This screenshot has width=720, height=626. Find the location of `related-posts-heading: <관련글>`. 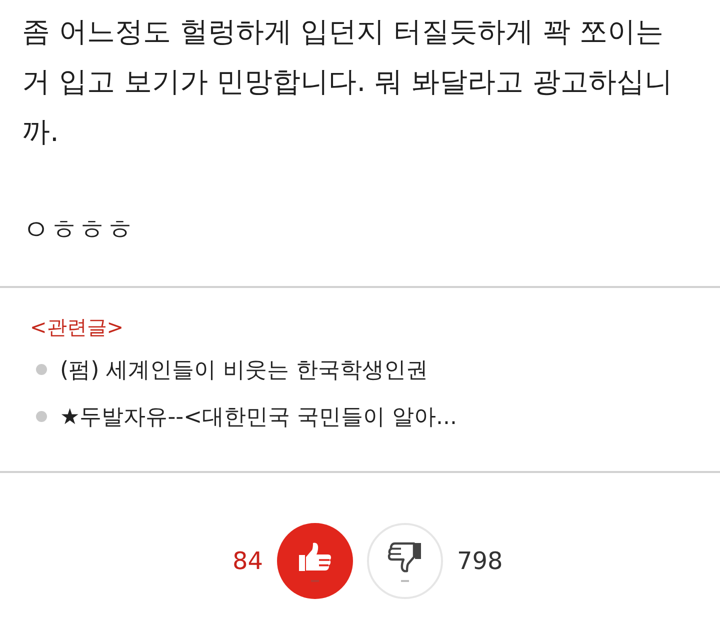

related-posts-heading: <관련글> is located at coordinates (77, 327).